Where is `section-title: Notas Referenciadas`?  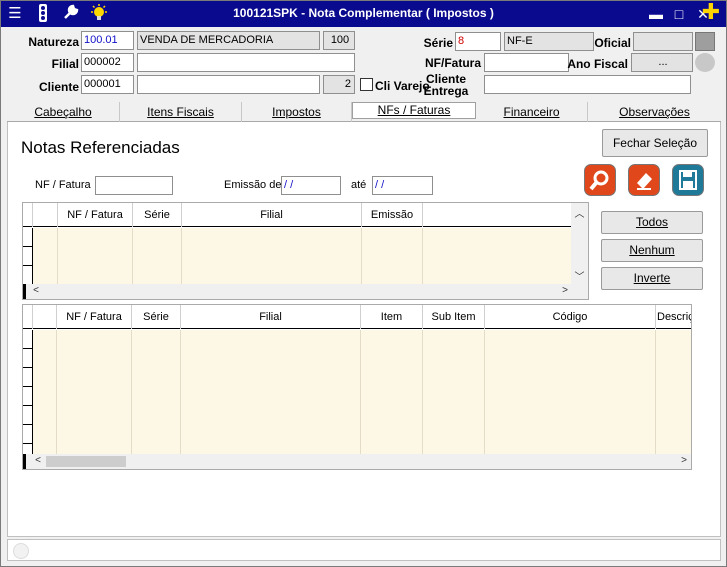
section-title: Notas Referenciadas is located at coordinates (100, 147).